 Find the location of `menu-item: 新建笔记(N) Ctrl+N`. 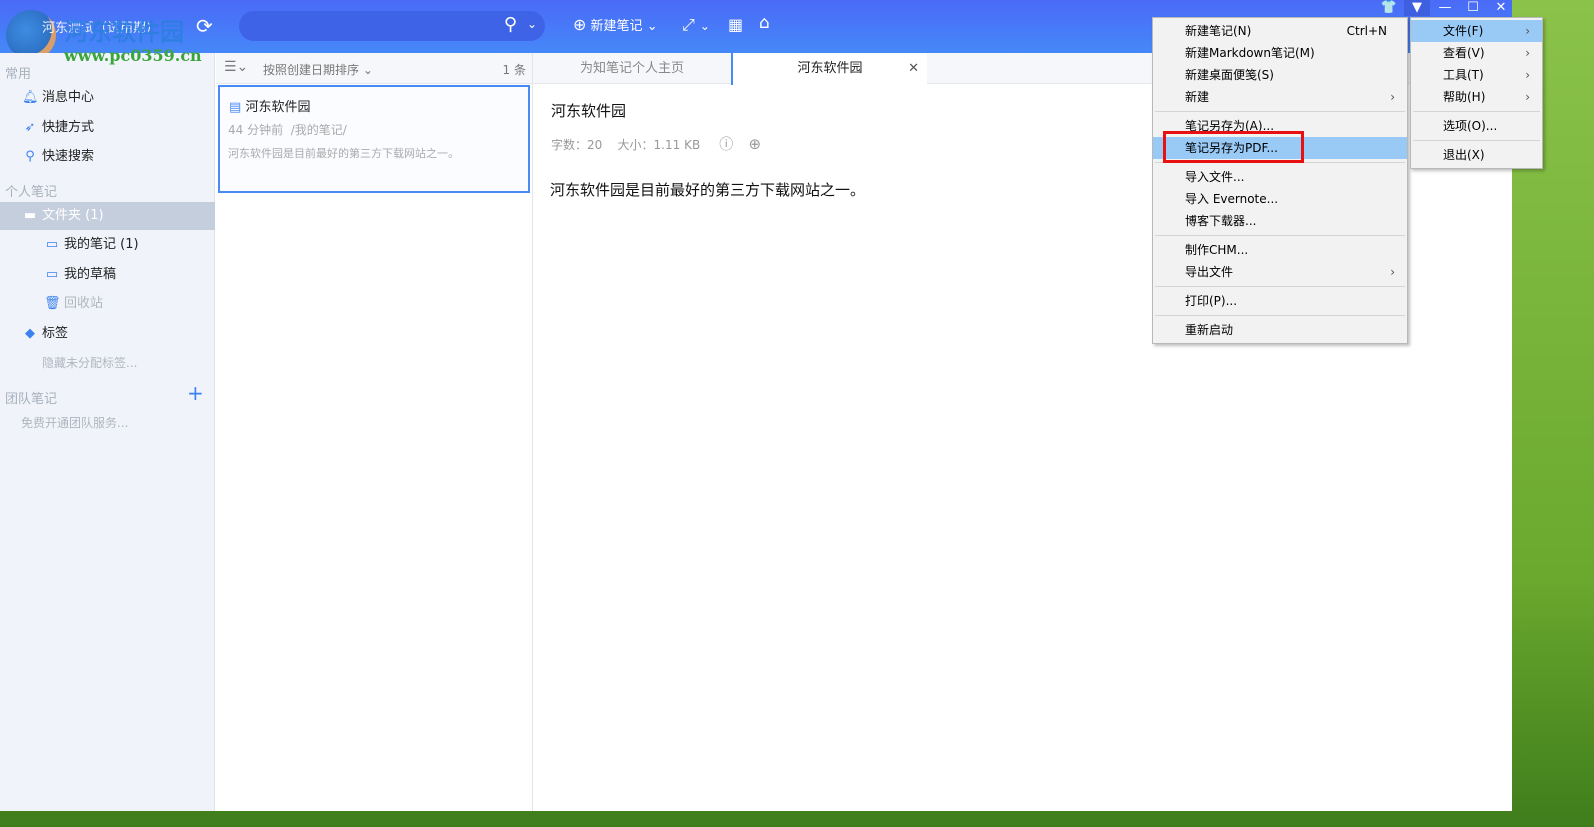

menu-item: 新建笔记(N) Ctrl+N is located at coordinates (1280, 31).